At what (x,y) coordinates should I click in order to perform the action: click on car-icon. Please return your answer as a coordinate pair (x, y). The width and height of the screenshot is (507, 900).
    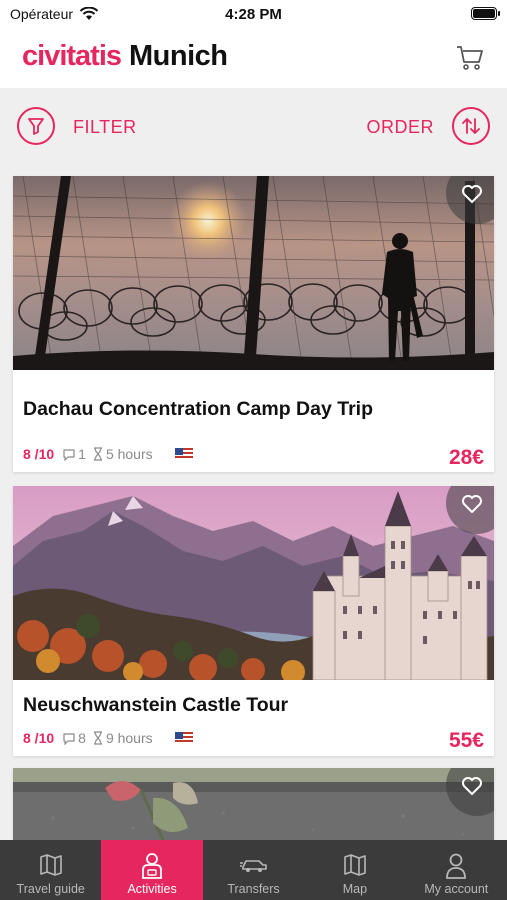
    Looking at the image, I should click on (253, 866).